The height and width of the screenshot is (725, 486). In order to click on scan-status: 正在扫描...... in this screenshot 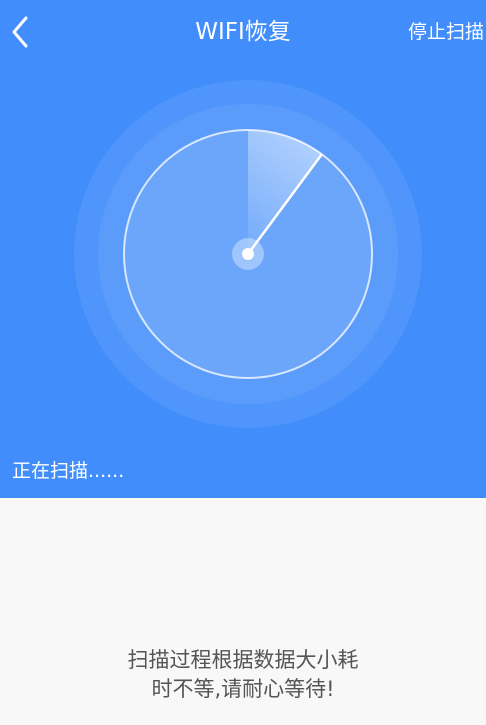, I will do `click(68, 471)`.